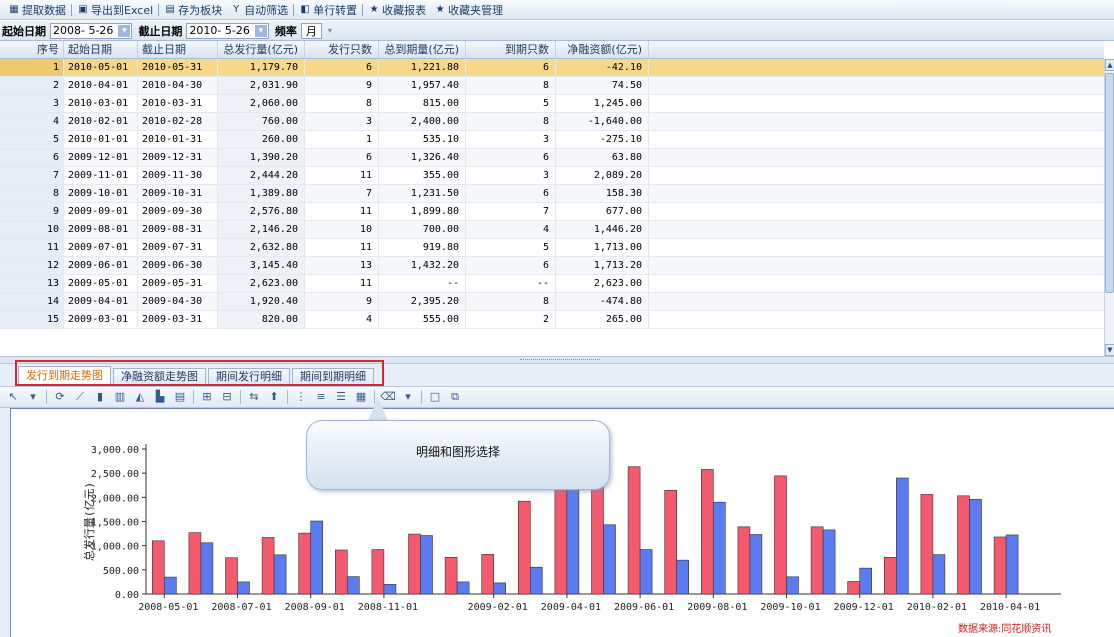 Image resolution: width=1114 pixels, height=637 pixels. What do you see at coordinates (363, 9) in the screenshot?
I see `toolbar-separator` at bounding box center [363, 9].